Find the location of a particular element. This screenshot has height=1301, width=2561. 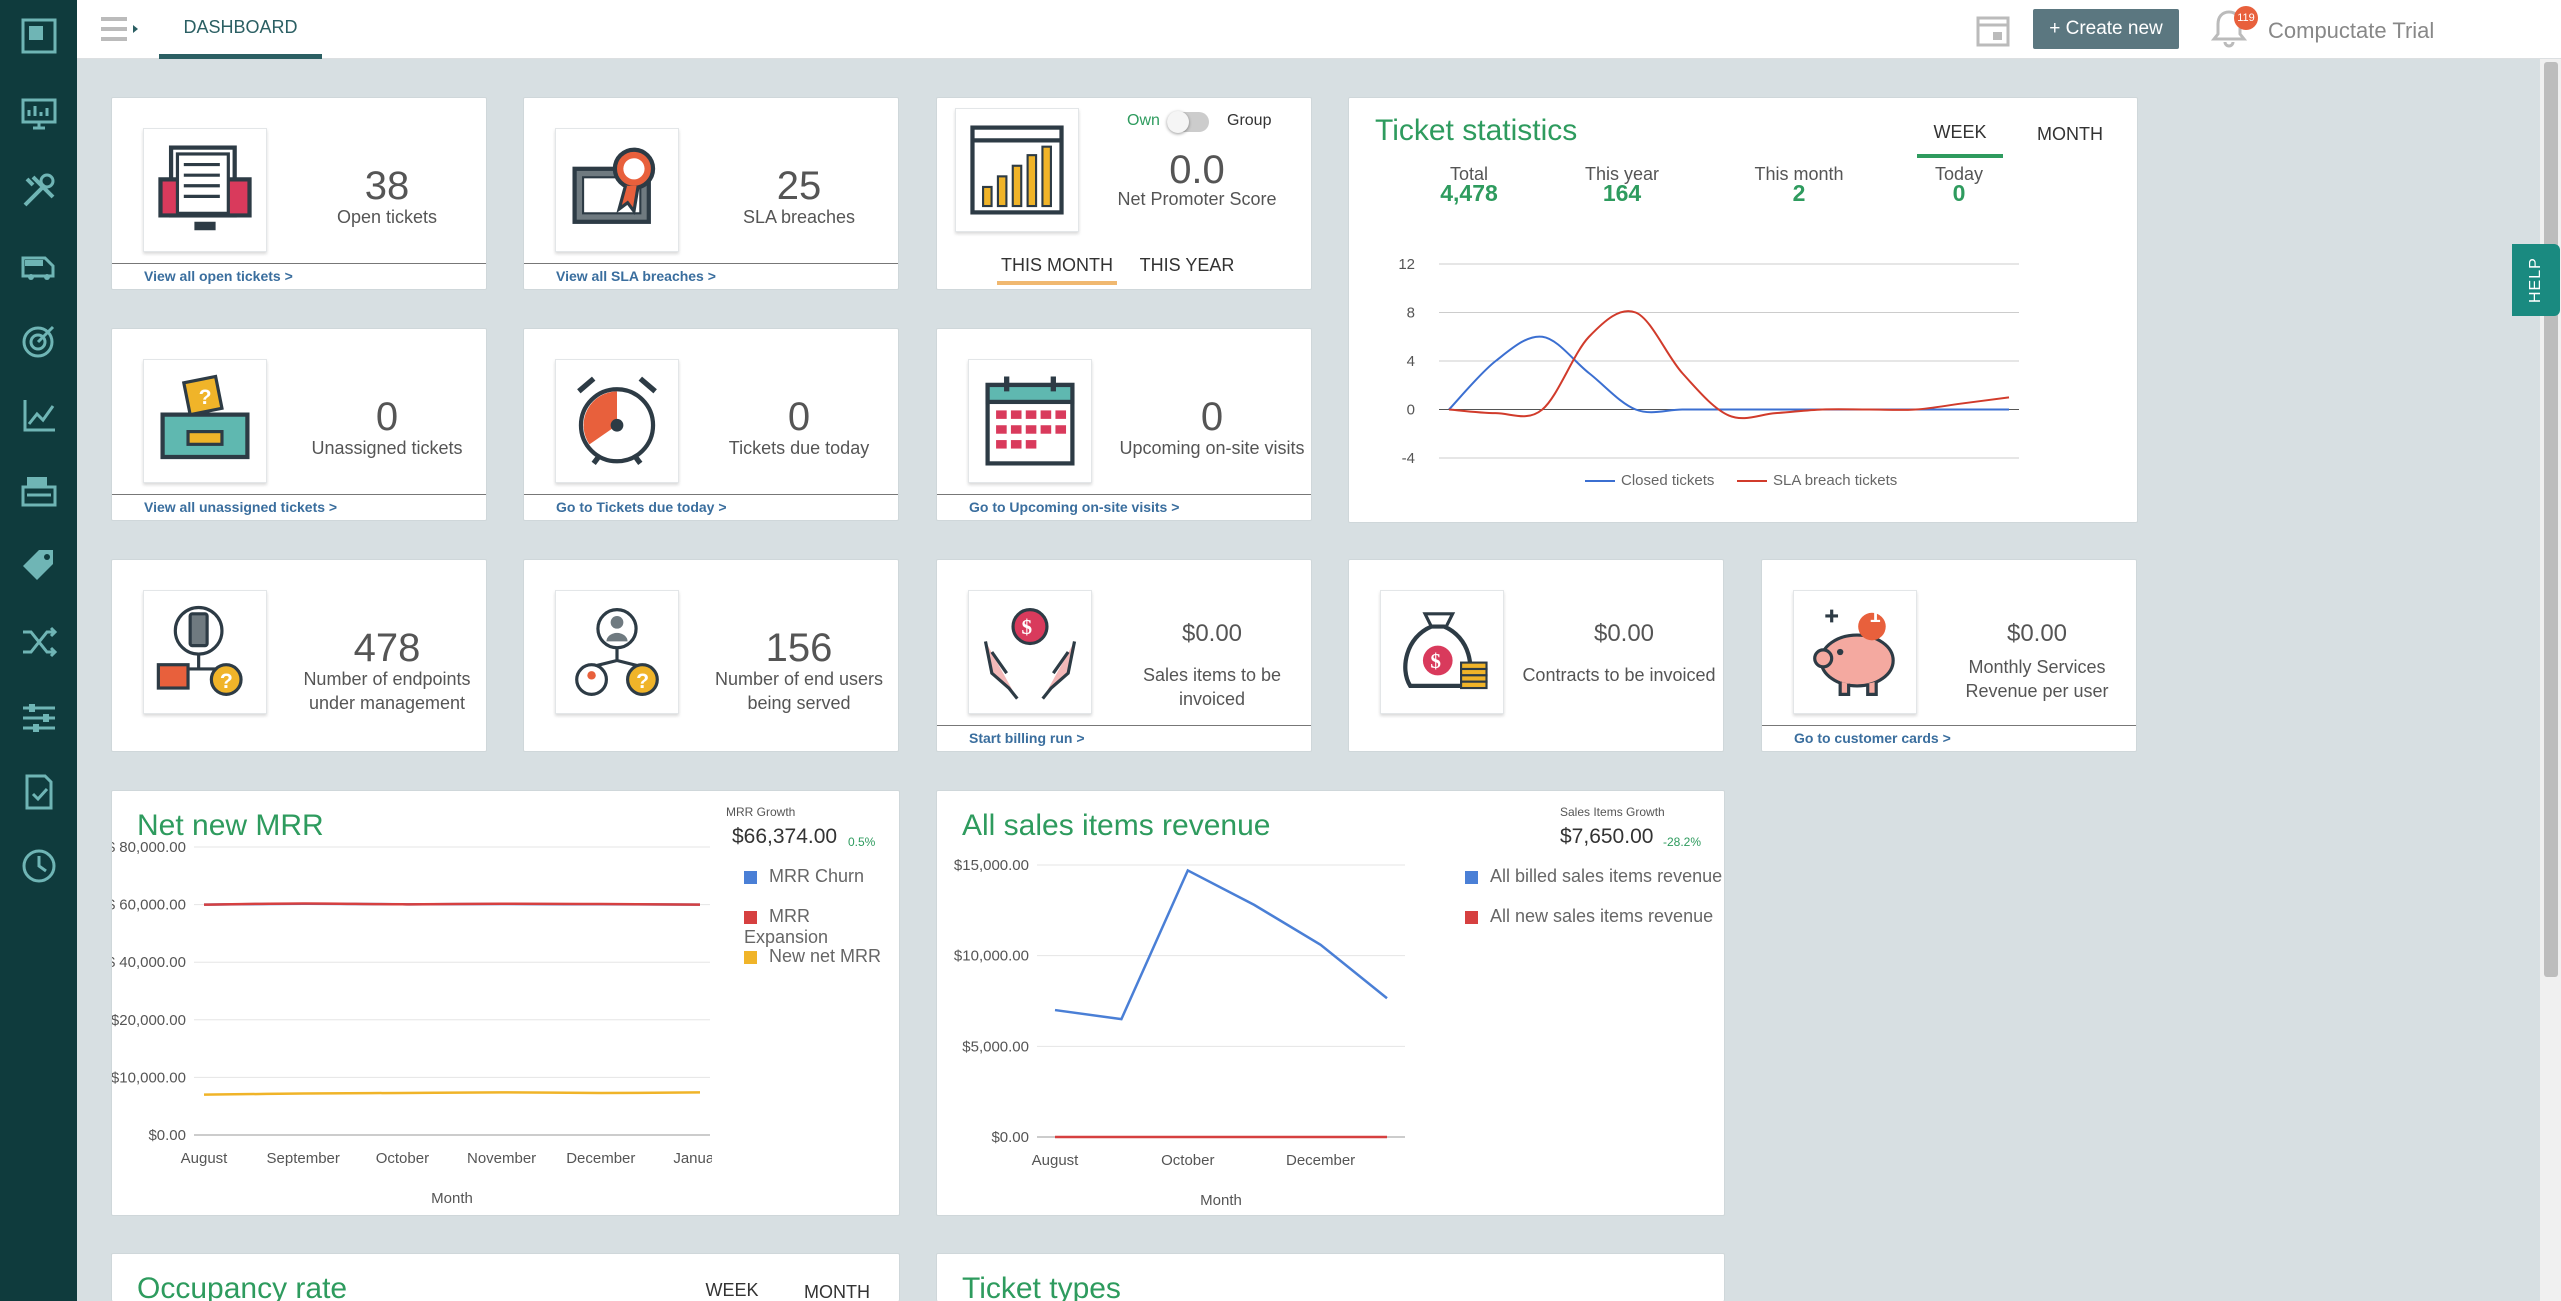

bar-chart-icon is located at coordinates (1017, 170).